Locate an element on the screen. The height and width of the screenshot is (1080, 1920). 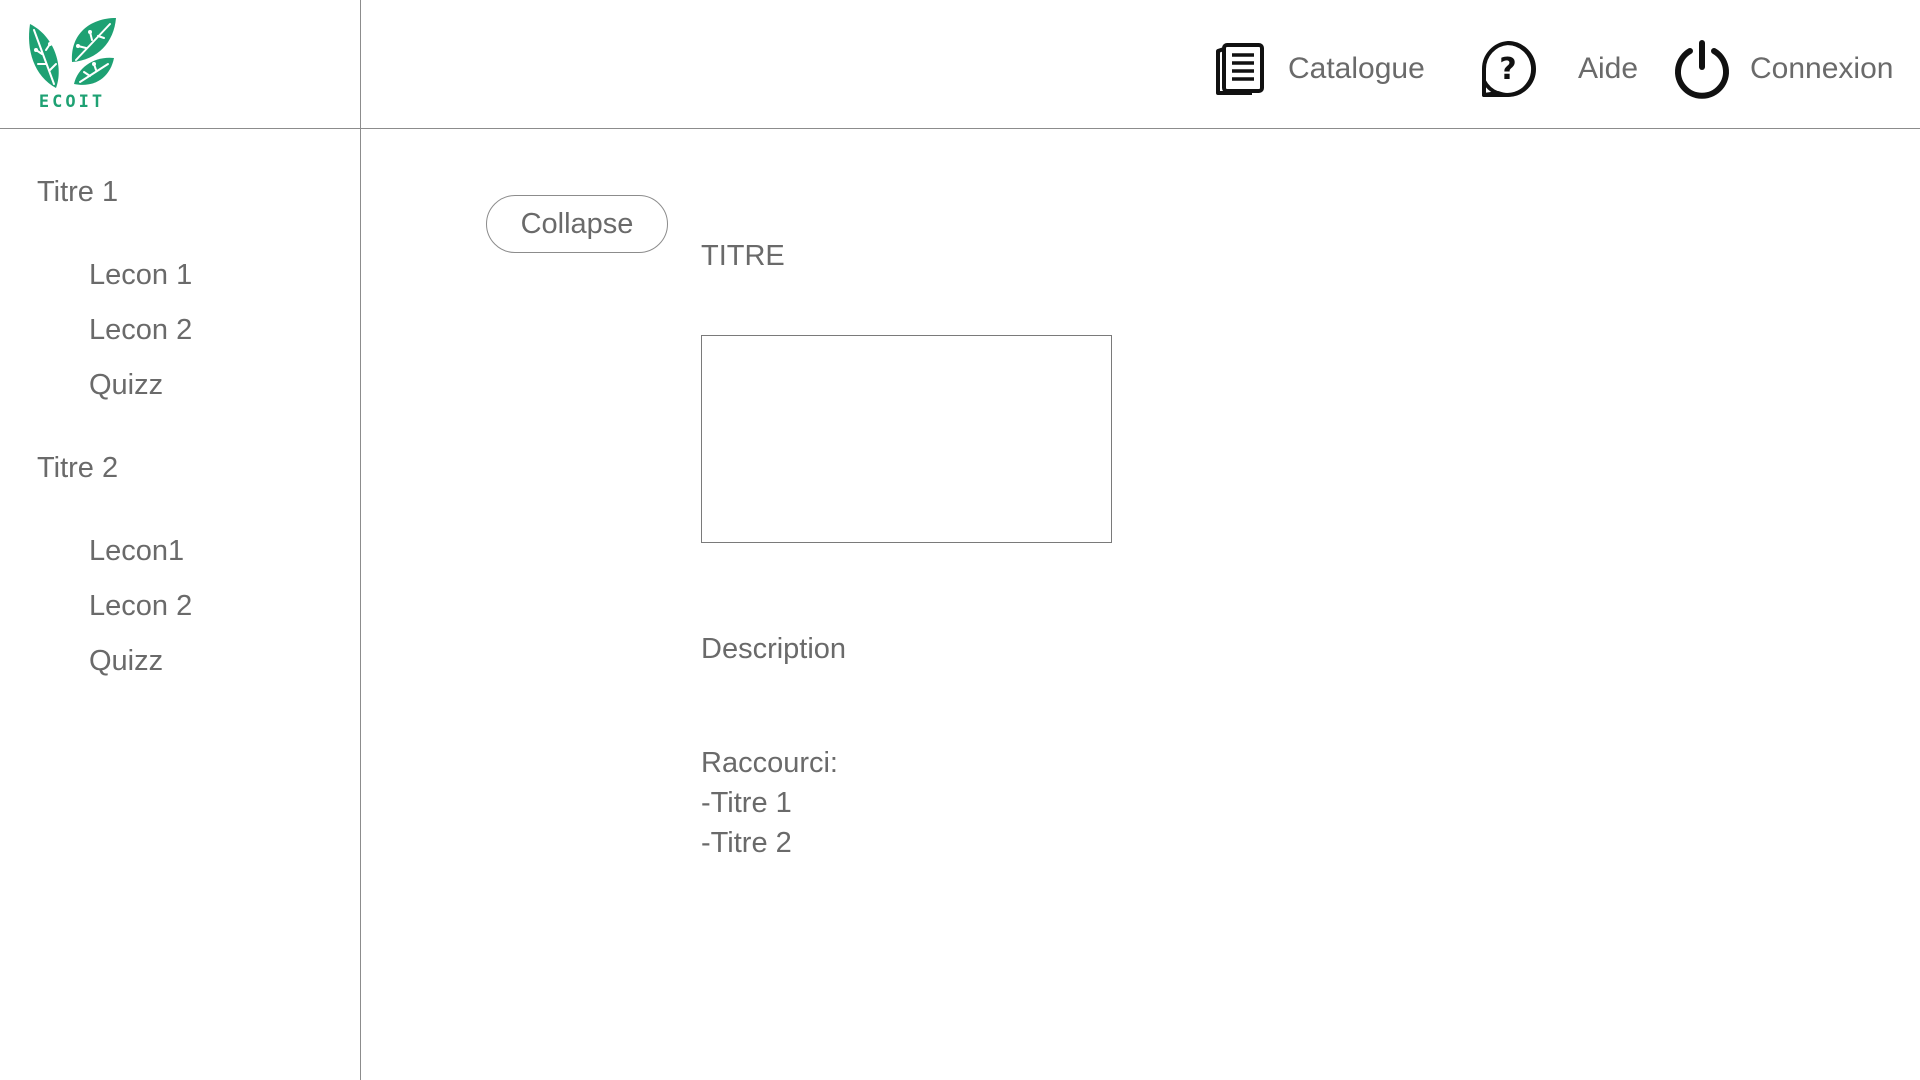
power-icon is located at coordinates (1702, 69).